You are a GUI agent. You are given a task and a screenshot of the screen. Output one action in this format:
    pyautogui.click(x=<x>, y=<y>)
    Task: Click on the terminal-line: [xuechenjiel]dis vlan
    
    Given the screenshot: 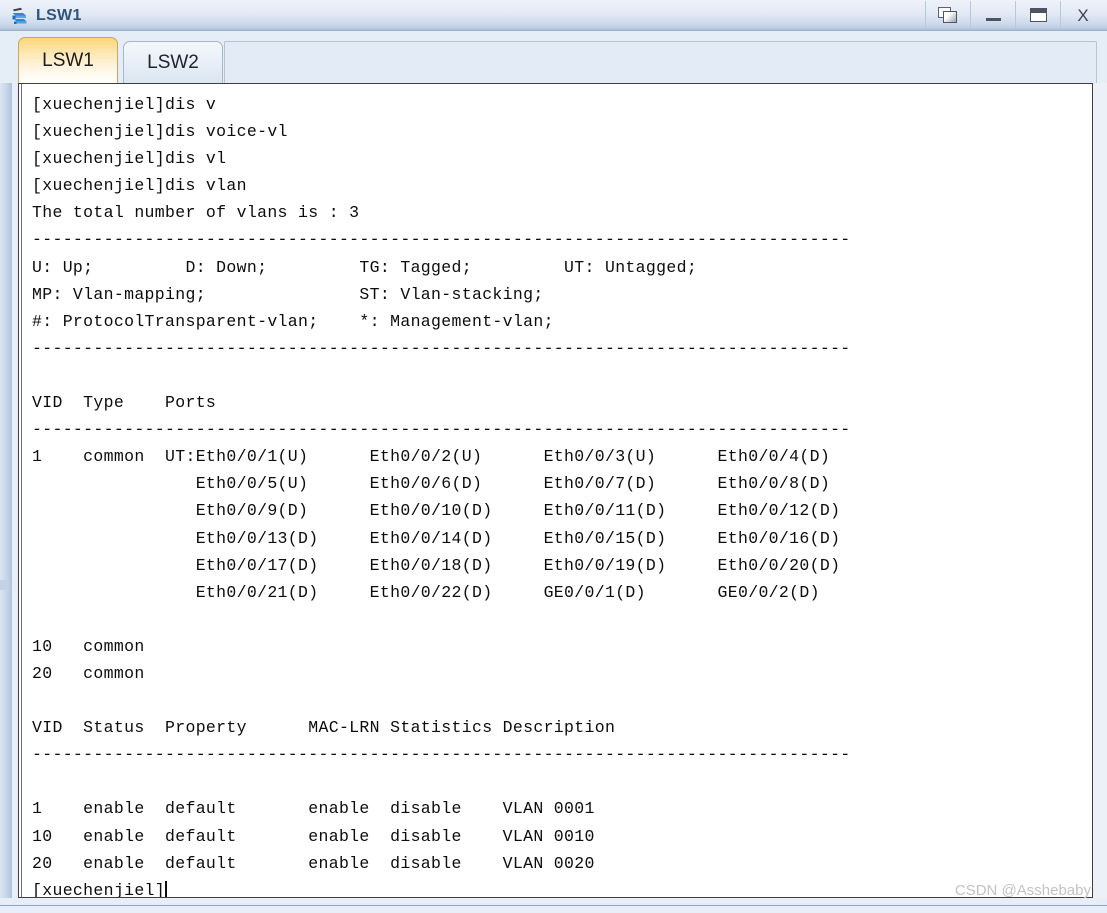 What is the action you would take?
    pyautogui.click(x=139, y=186)
    